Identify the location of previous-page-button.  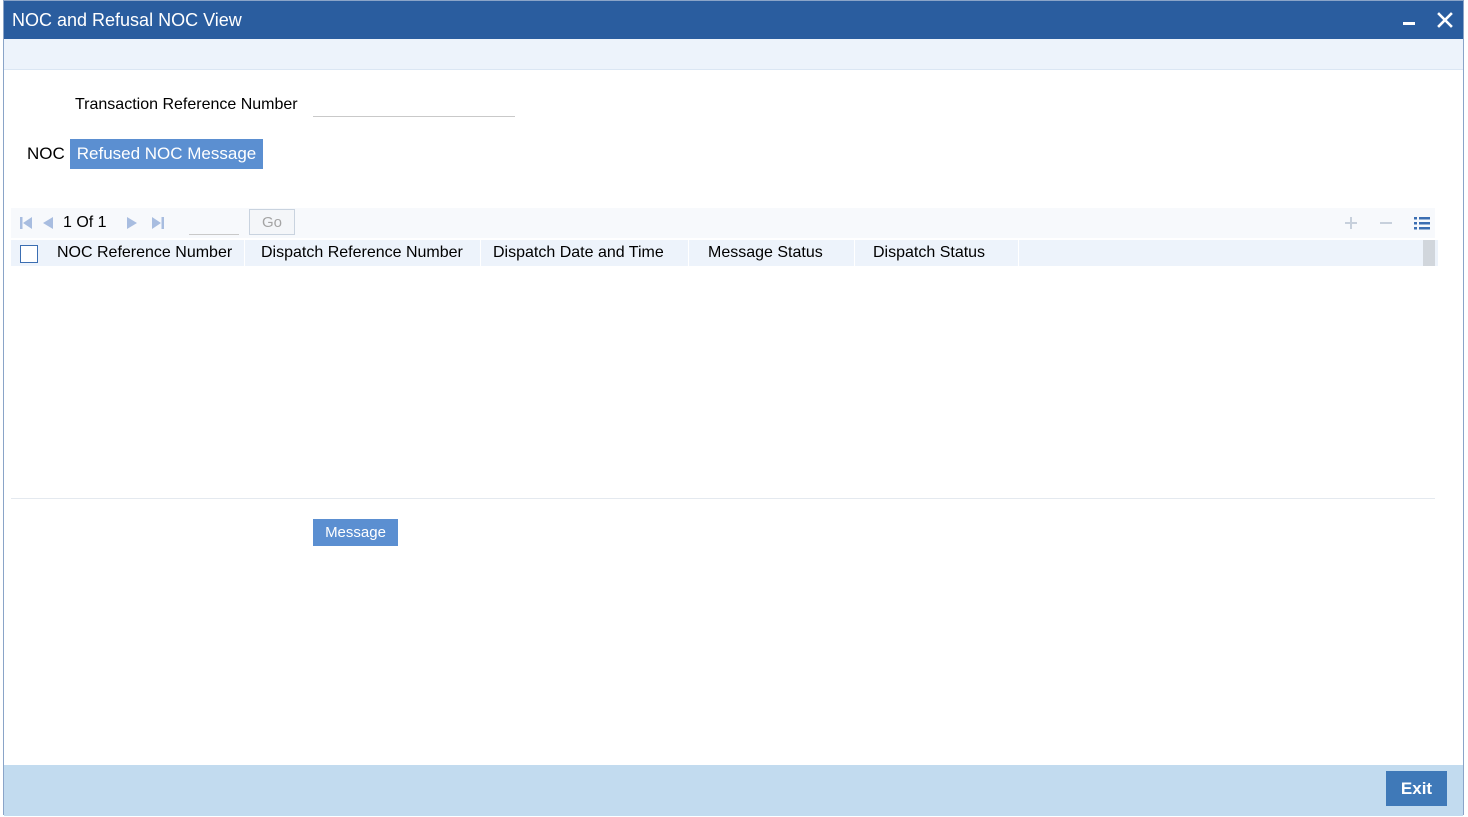
(48, 223).